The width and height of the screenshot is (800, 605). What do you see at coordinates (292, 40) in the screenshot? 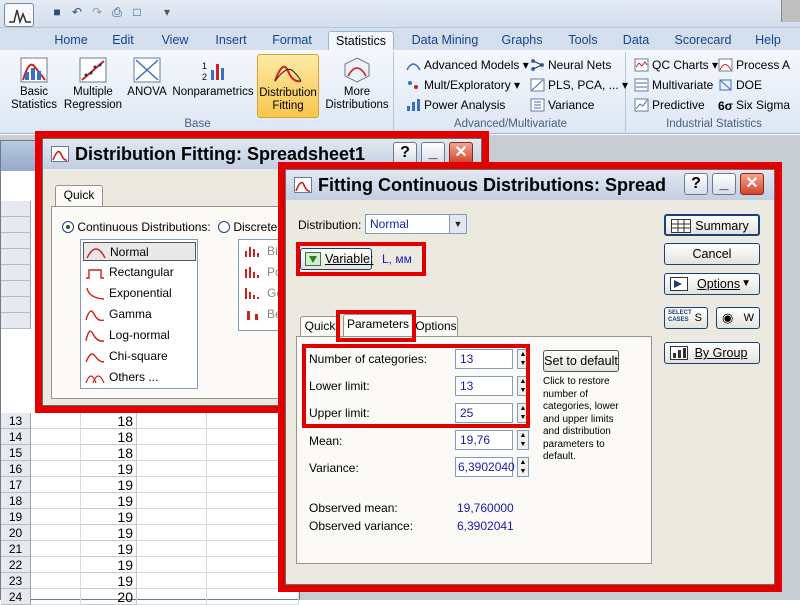
I see `tab-format: Format` at bounding box center [292, 40].